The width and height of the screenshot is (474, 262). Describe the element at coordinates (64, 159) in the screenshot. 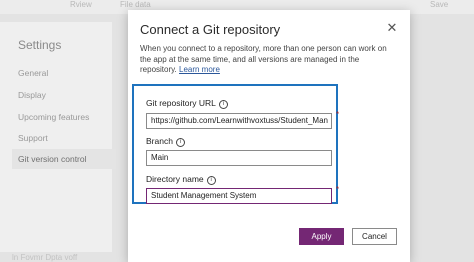

I see `settings-item-git-version-control: Git version control` at that location.